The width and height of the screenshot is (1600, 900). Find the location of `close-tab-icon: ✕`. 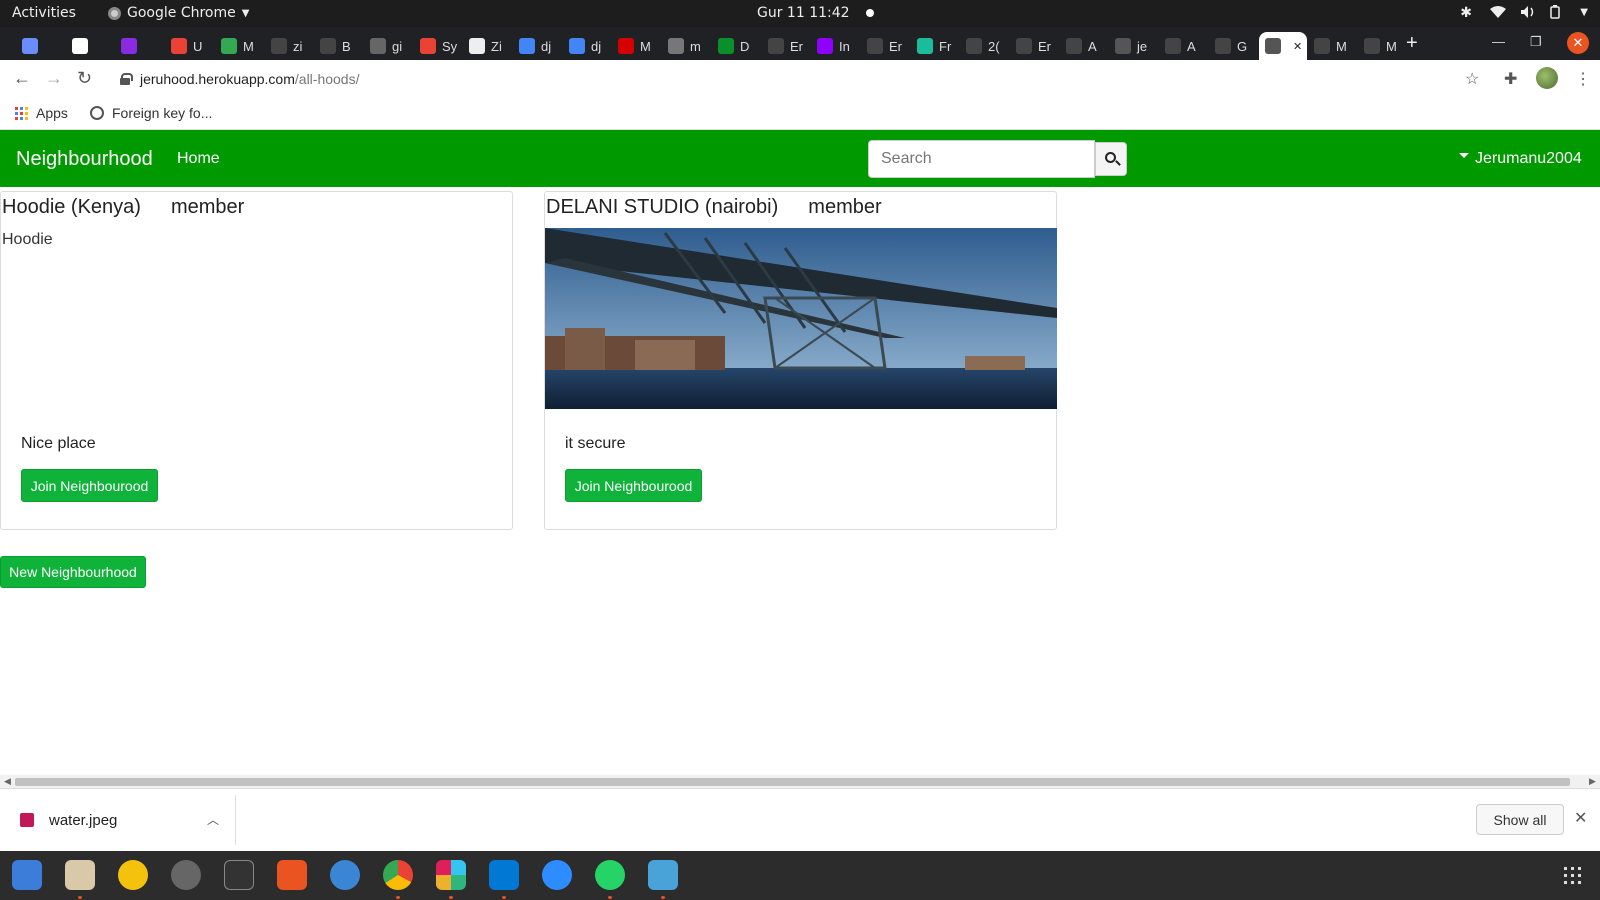

close-tab-icon: ✕ is located at coordinates (1297, 46).